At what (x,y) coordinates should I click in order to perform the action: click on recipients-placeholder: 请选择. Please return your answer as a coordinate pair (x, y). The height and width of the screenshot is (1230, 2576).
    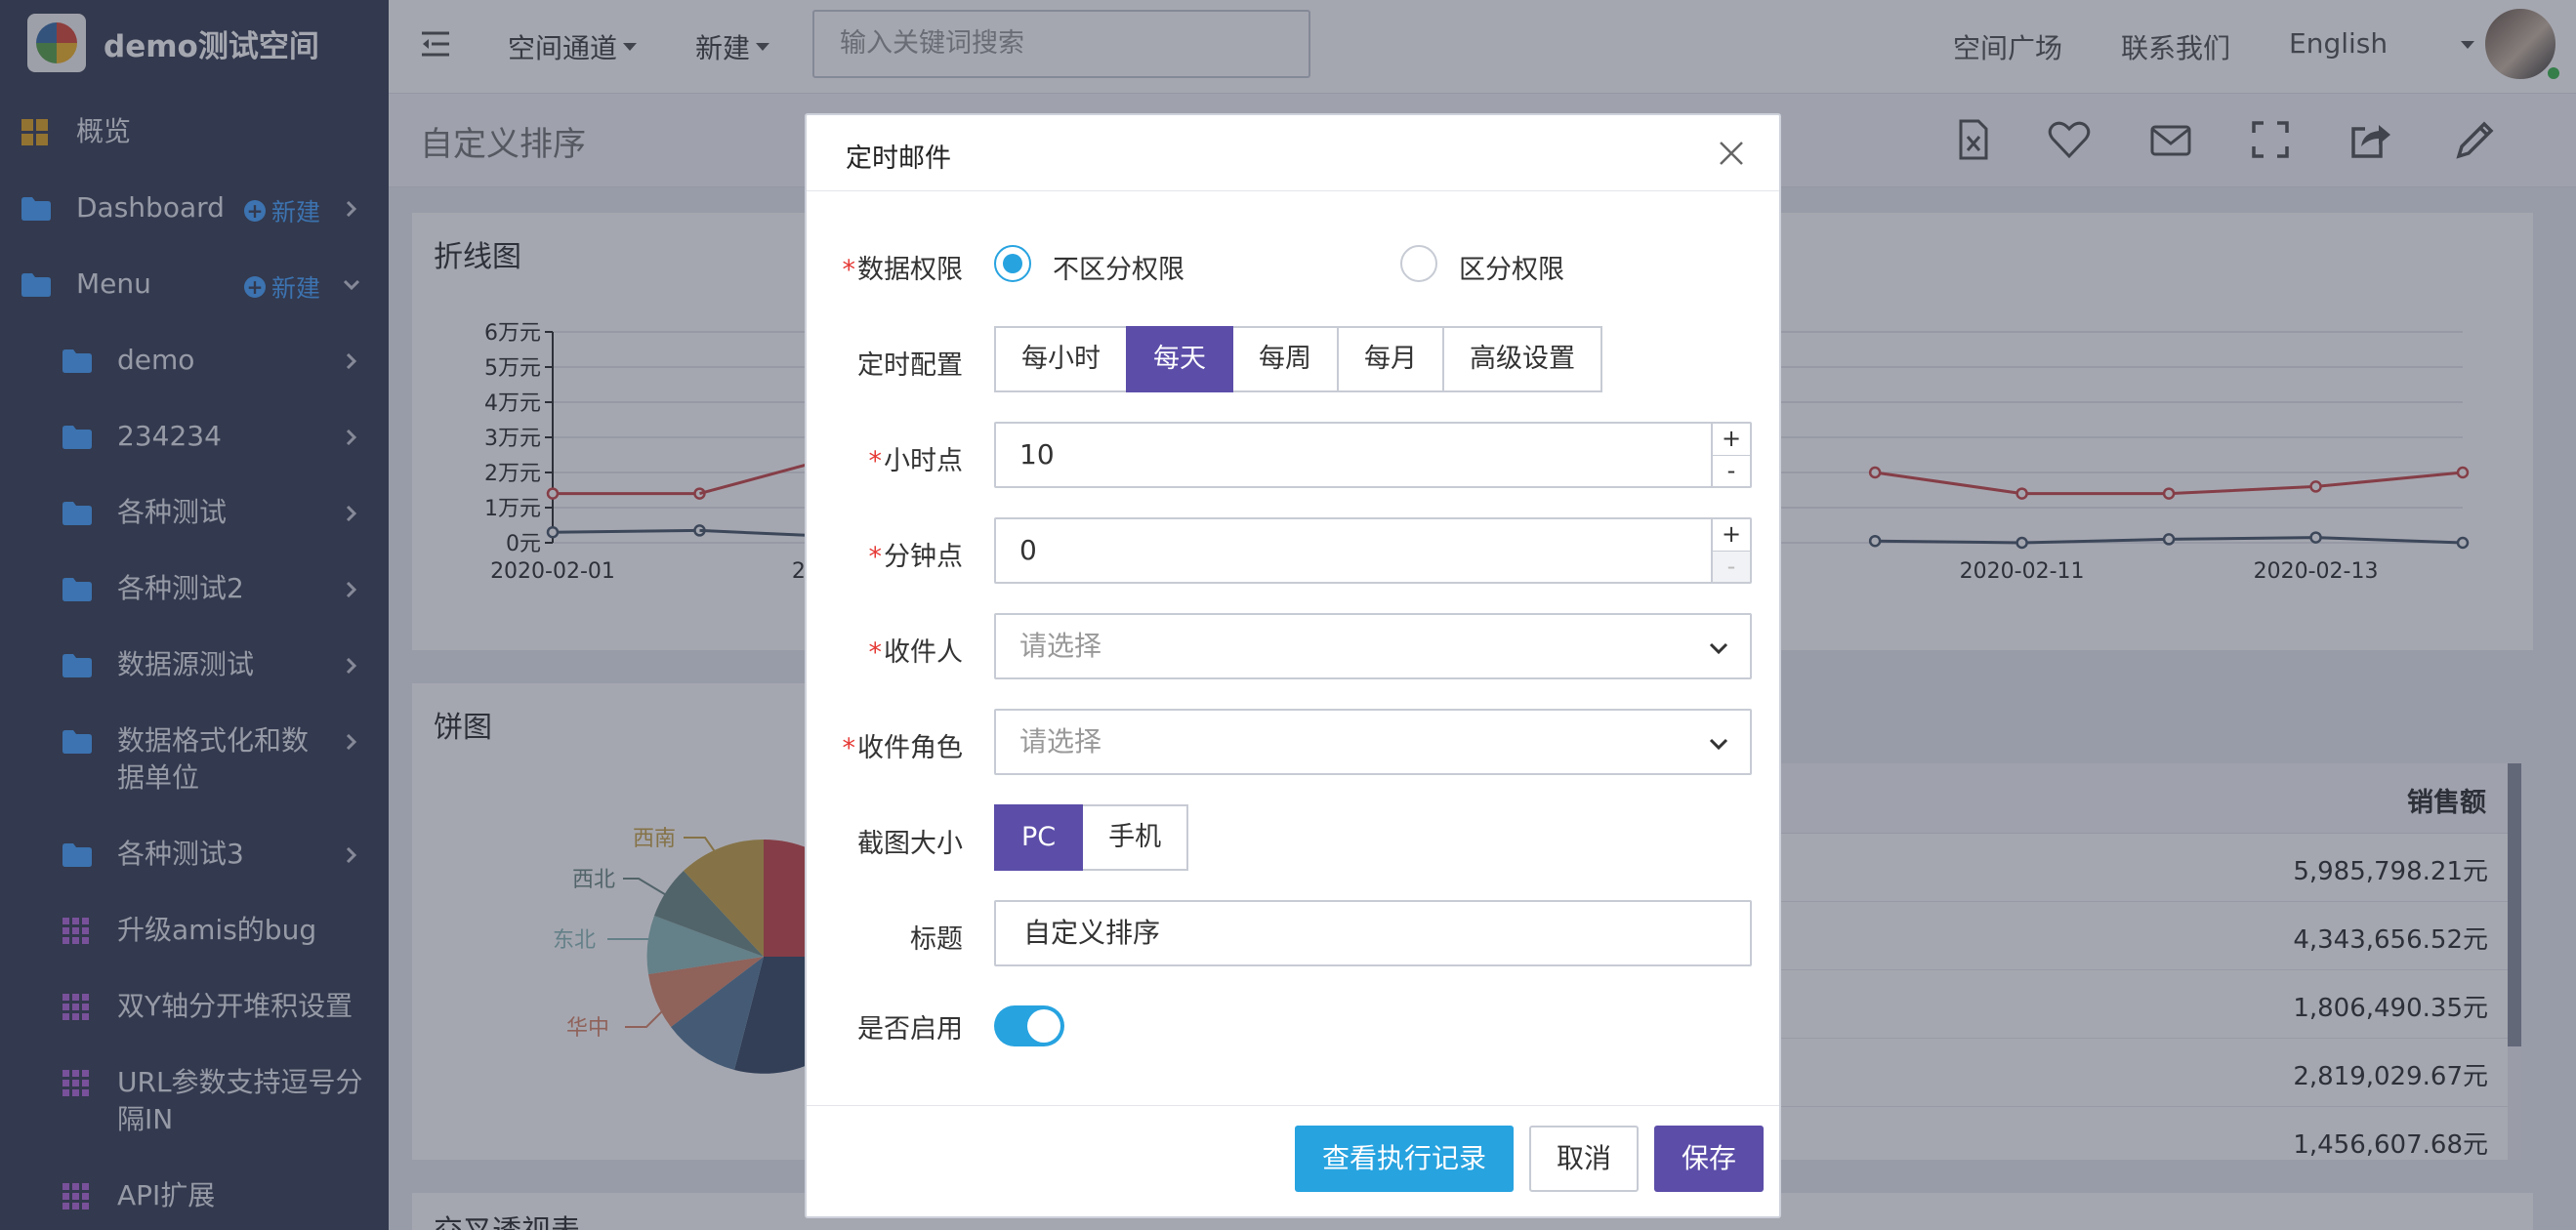
    Looking at the image, I should click on (1060, 646).